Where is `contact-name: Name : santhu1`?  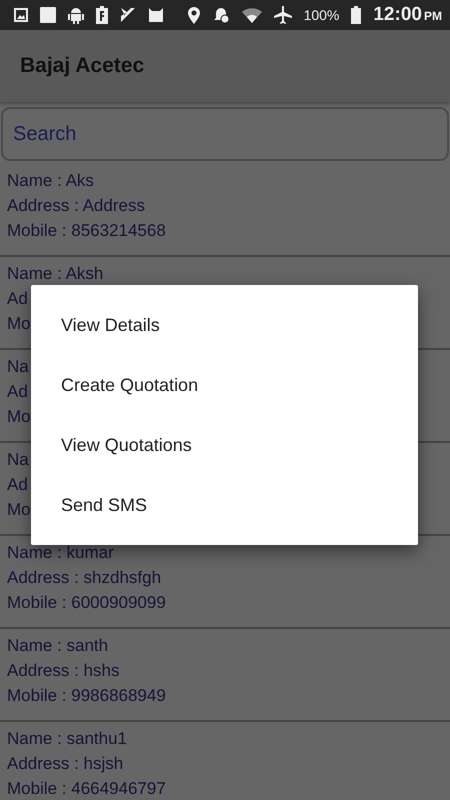 contact-name: Name : santhu1 is located at coordinates (67, 739).